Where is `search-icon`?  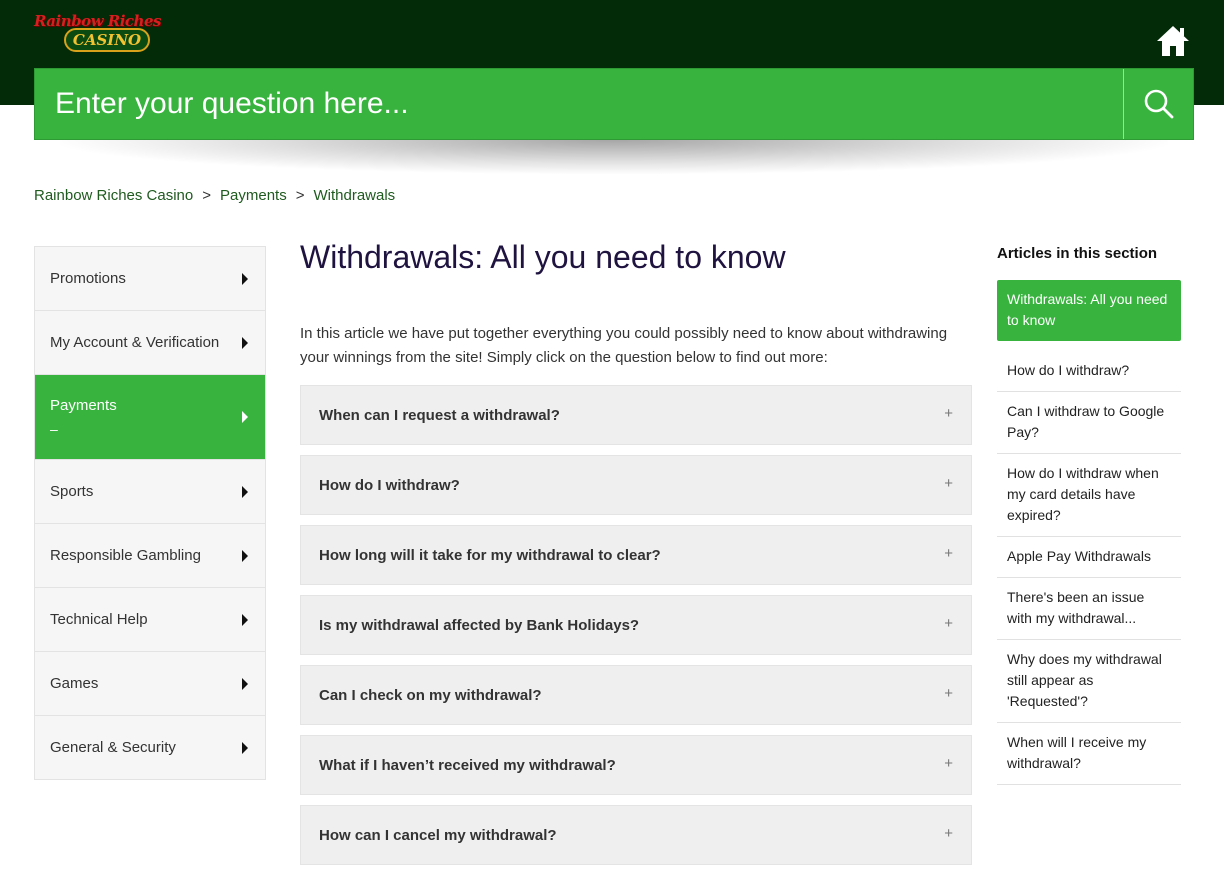 search-icon is located at coordinates (1158, 104).